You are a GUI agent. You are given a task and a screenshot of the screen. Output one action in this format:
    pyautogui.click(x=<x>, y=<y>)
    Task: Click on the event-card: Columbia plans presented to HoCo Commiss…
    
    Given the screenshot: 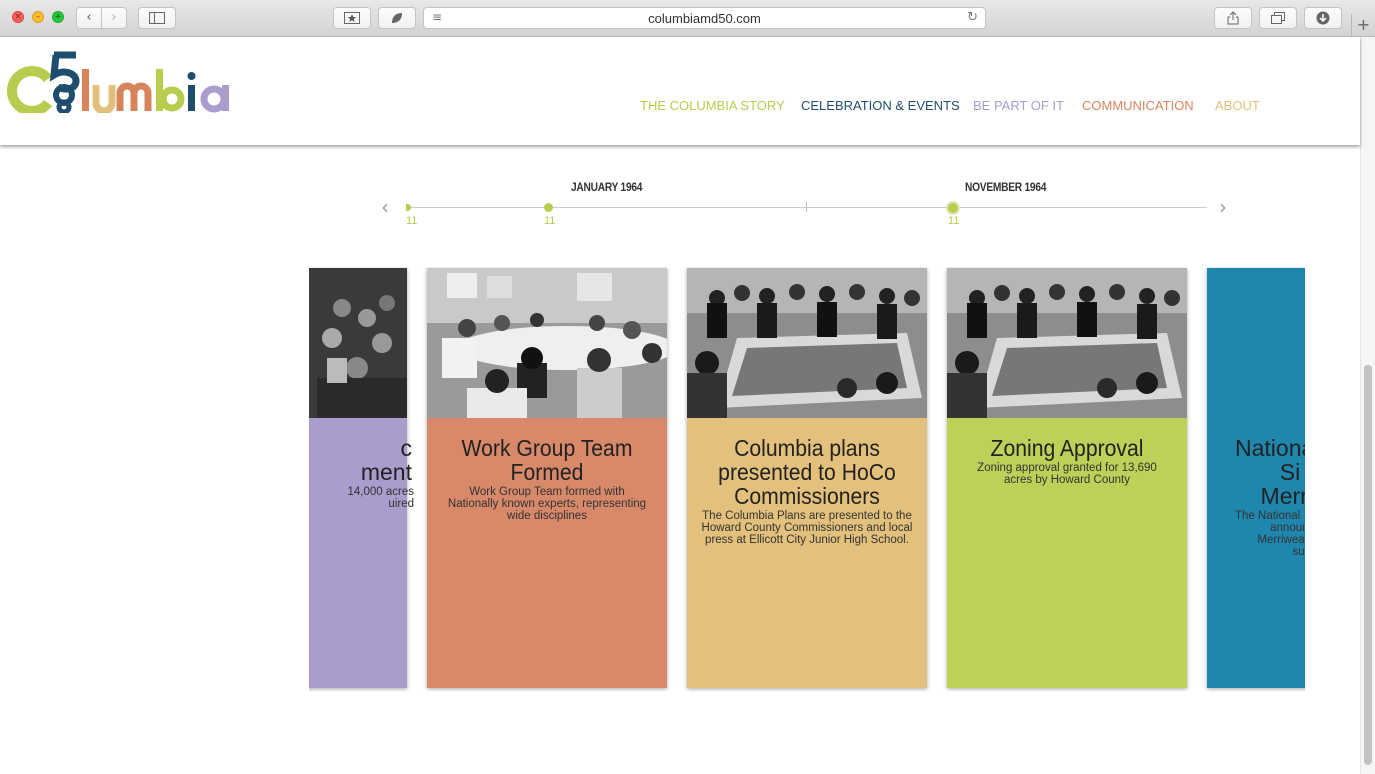 What is the action you would take?
    pyautogui.click(x=807, y=478)
    